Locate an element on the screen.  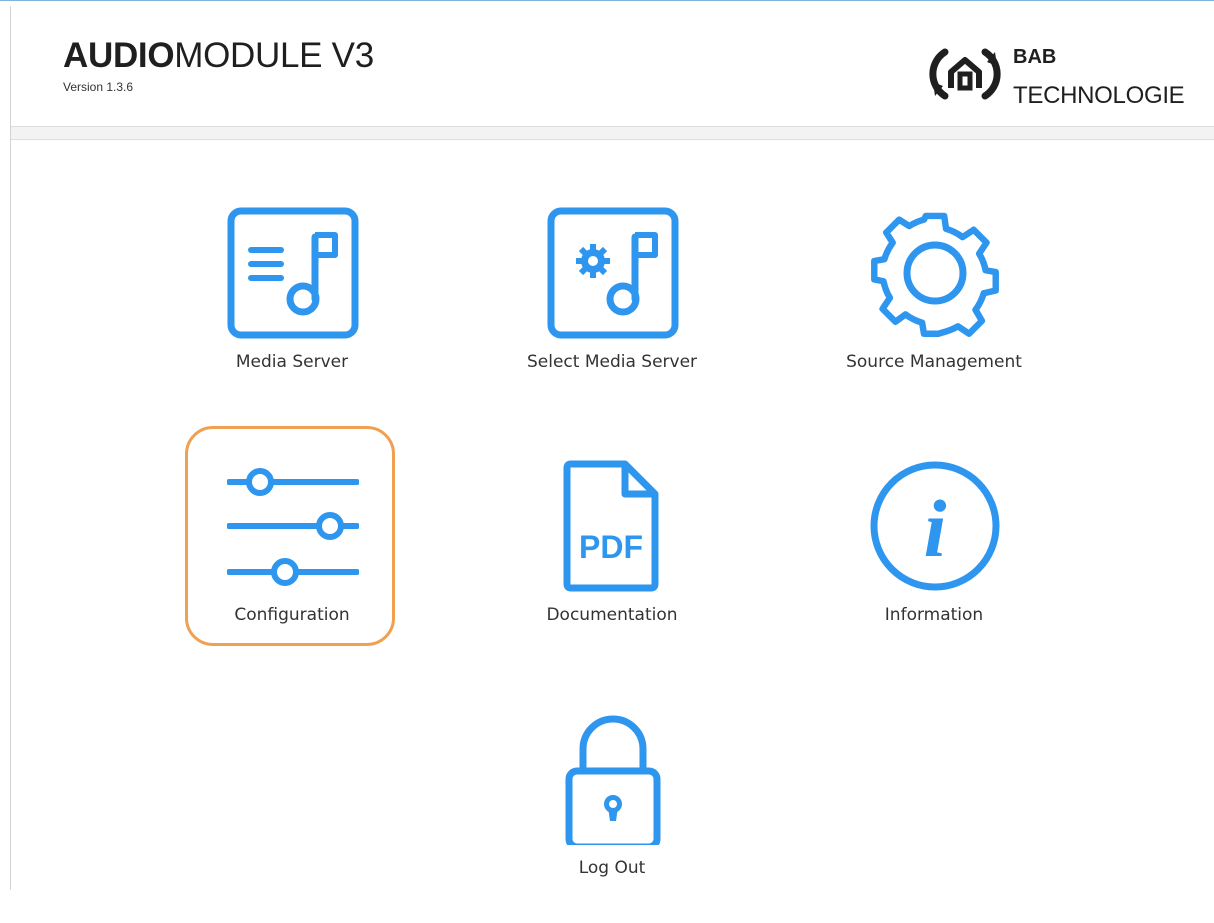
version-text: Version 1.3.6 is located at coordinates (98, 87).